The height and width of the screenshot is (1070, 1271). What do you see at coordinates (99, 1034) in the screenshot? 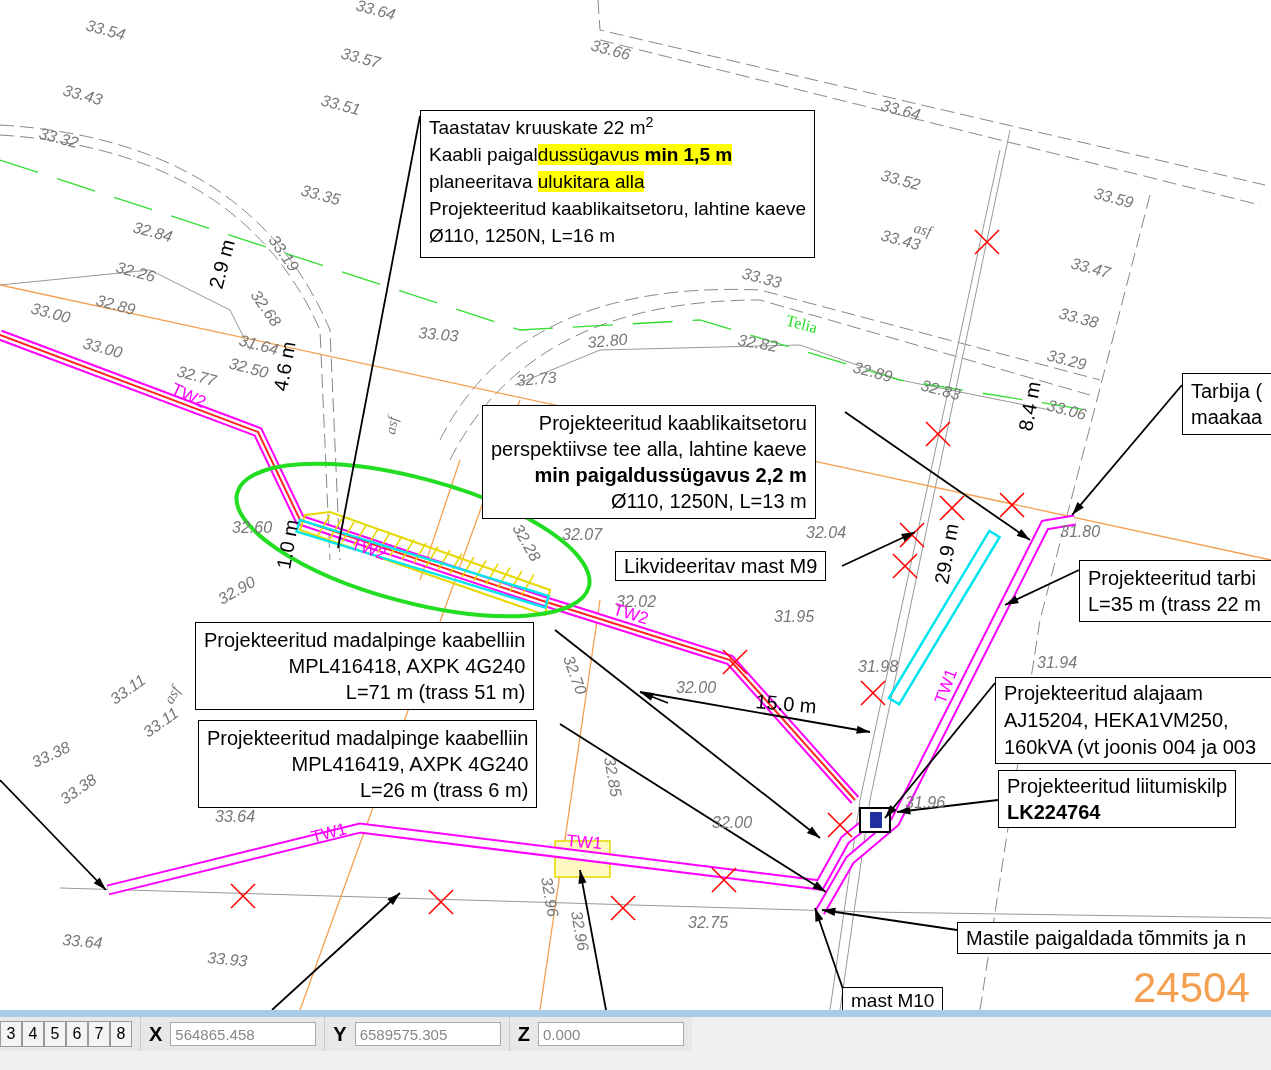
I see `layer-button: 7` at bounding box center [99, 1034].